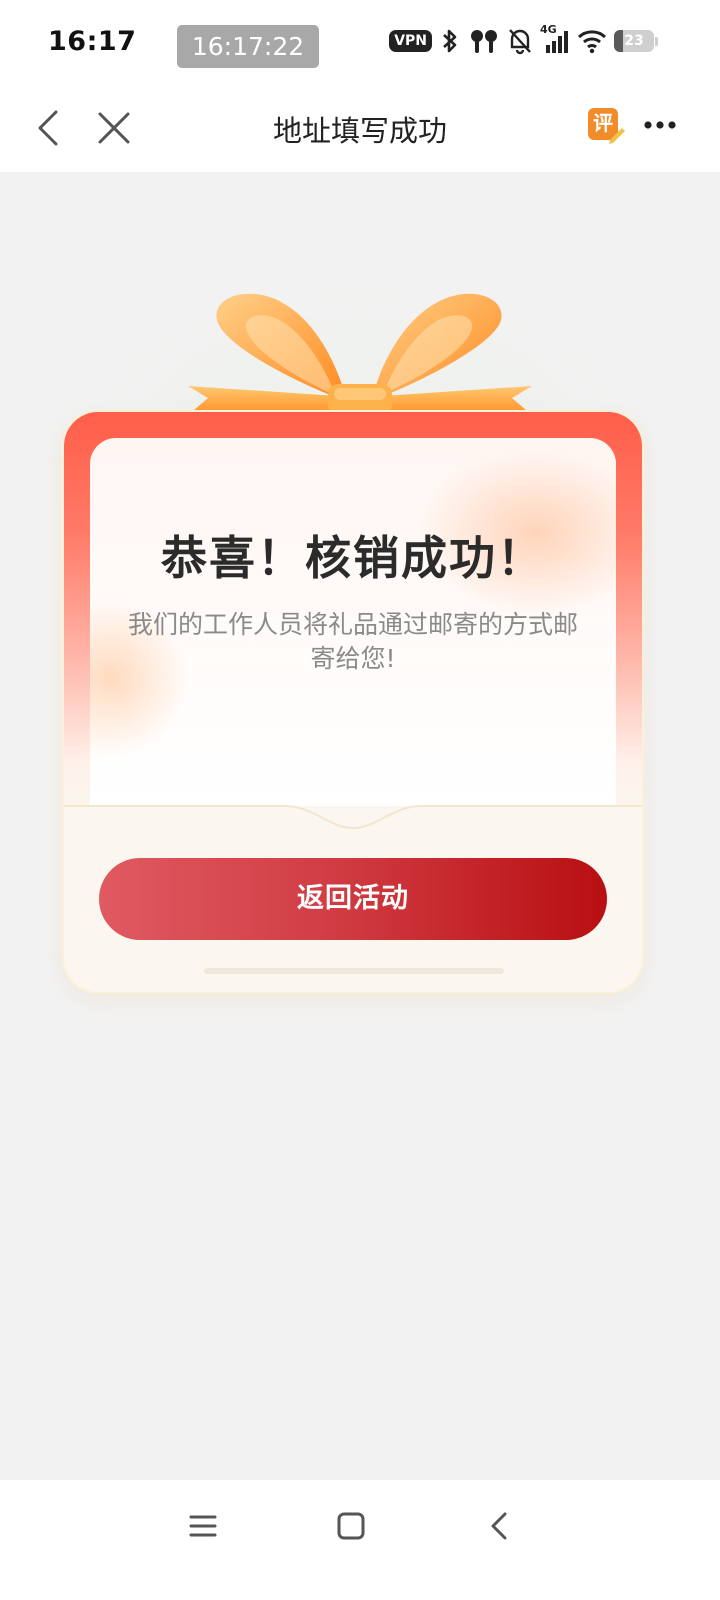  I want to click on status-time: 16:17, so click(92, 41).